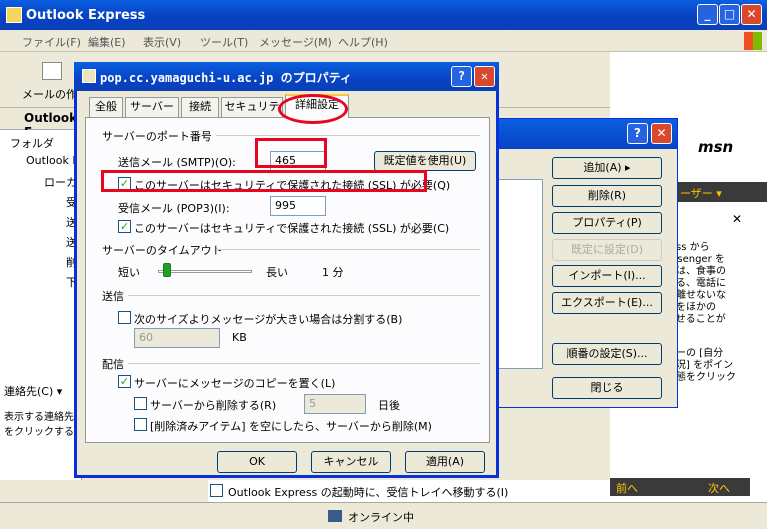 Image resolution: width=767 pixels, height=529 pixels. Describe the element at coordinates (52, 71) in the screenshot. I see `compose-icon` at that location.